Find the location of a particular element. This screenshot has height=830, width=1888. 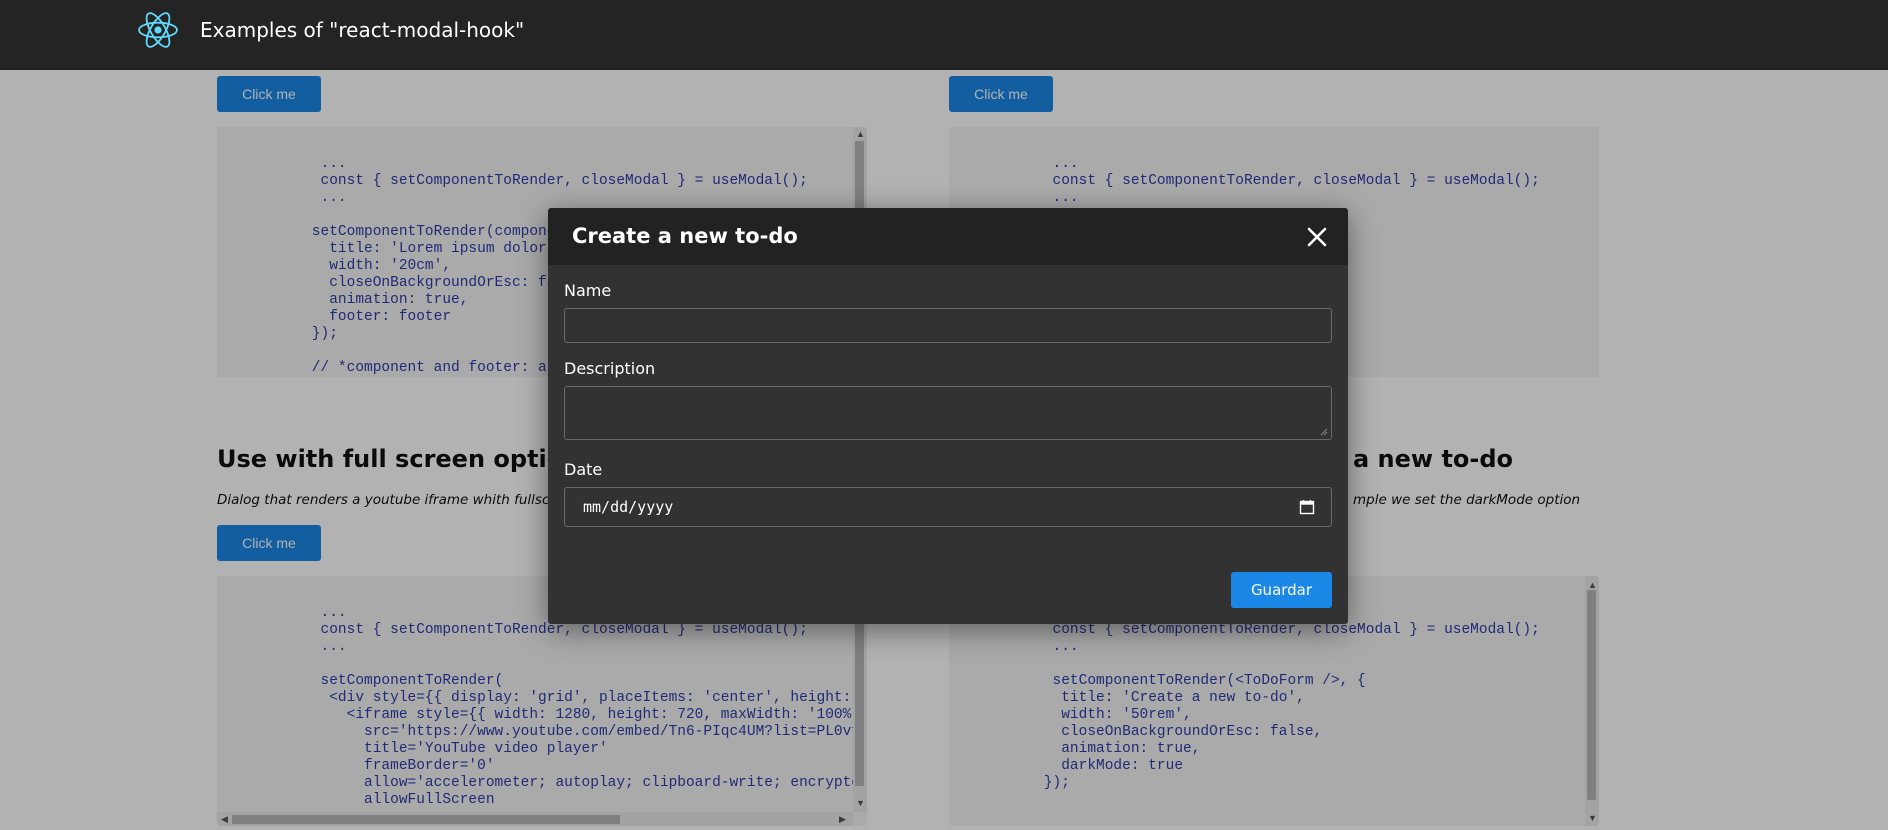

modal-header: Create a new to-do is located at coordinates (948, 236).